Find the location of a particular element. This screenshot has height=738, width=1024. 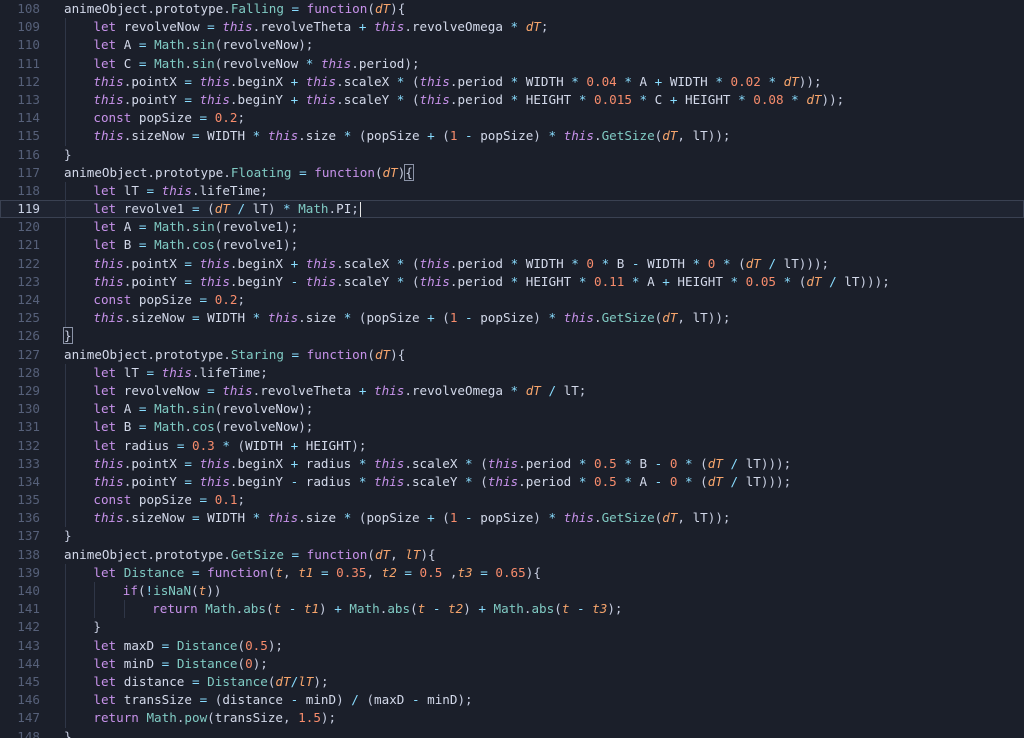

line-number: 134 is located at coordinates (28, 481).